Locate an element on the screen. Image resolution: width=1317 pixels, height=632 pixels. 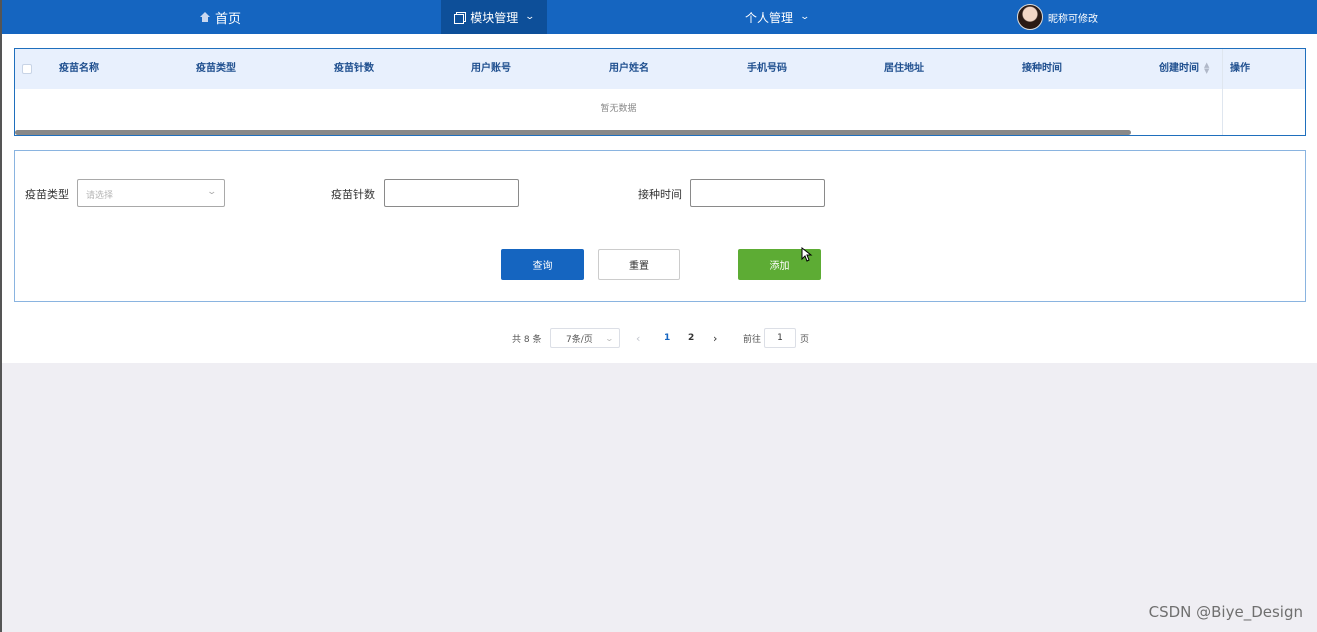
mouse-cursor-icon is located at coordinates (804, 249).